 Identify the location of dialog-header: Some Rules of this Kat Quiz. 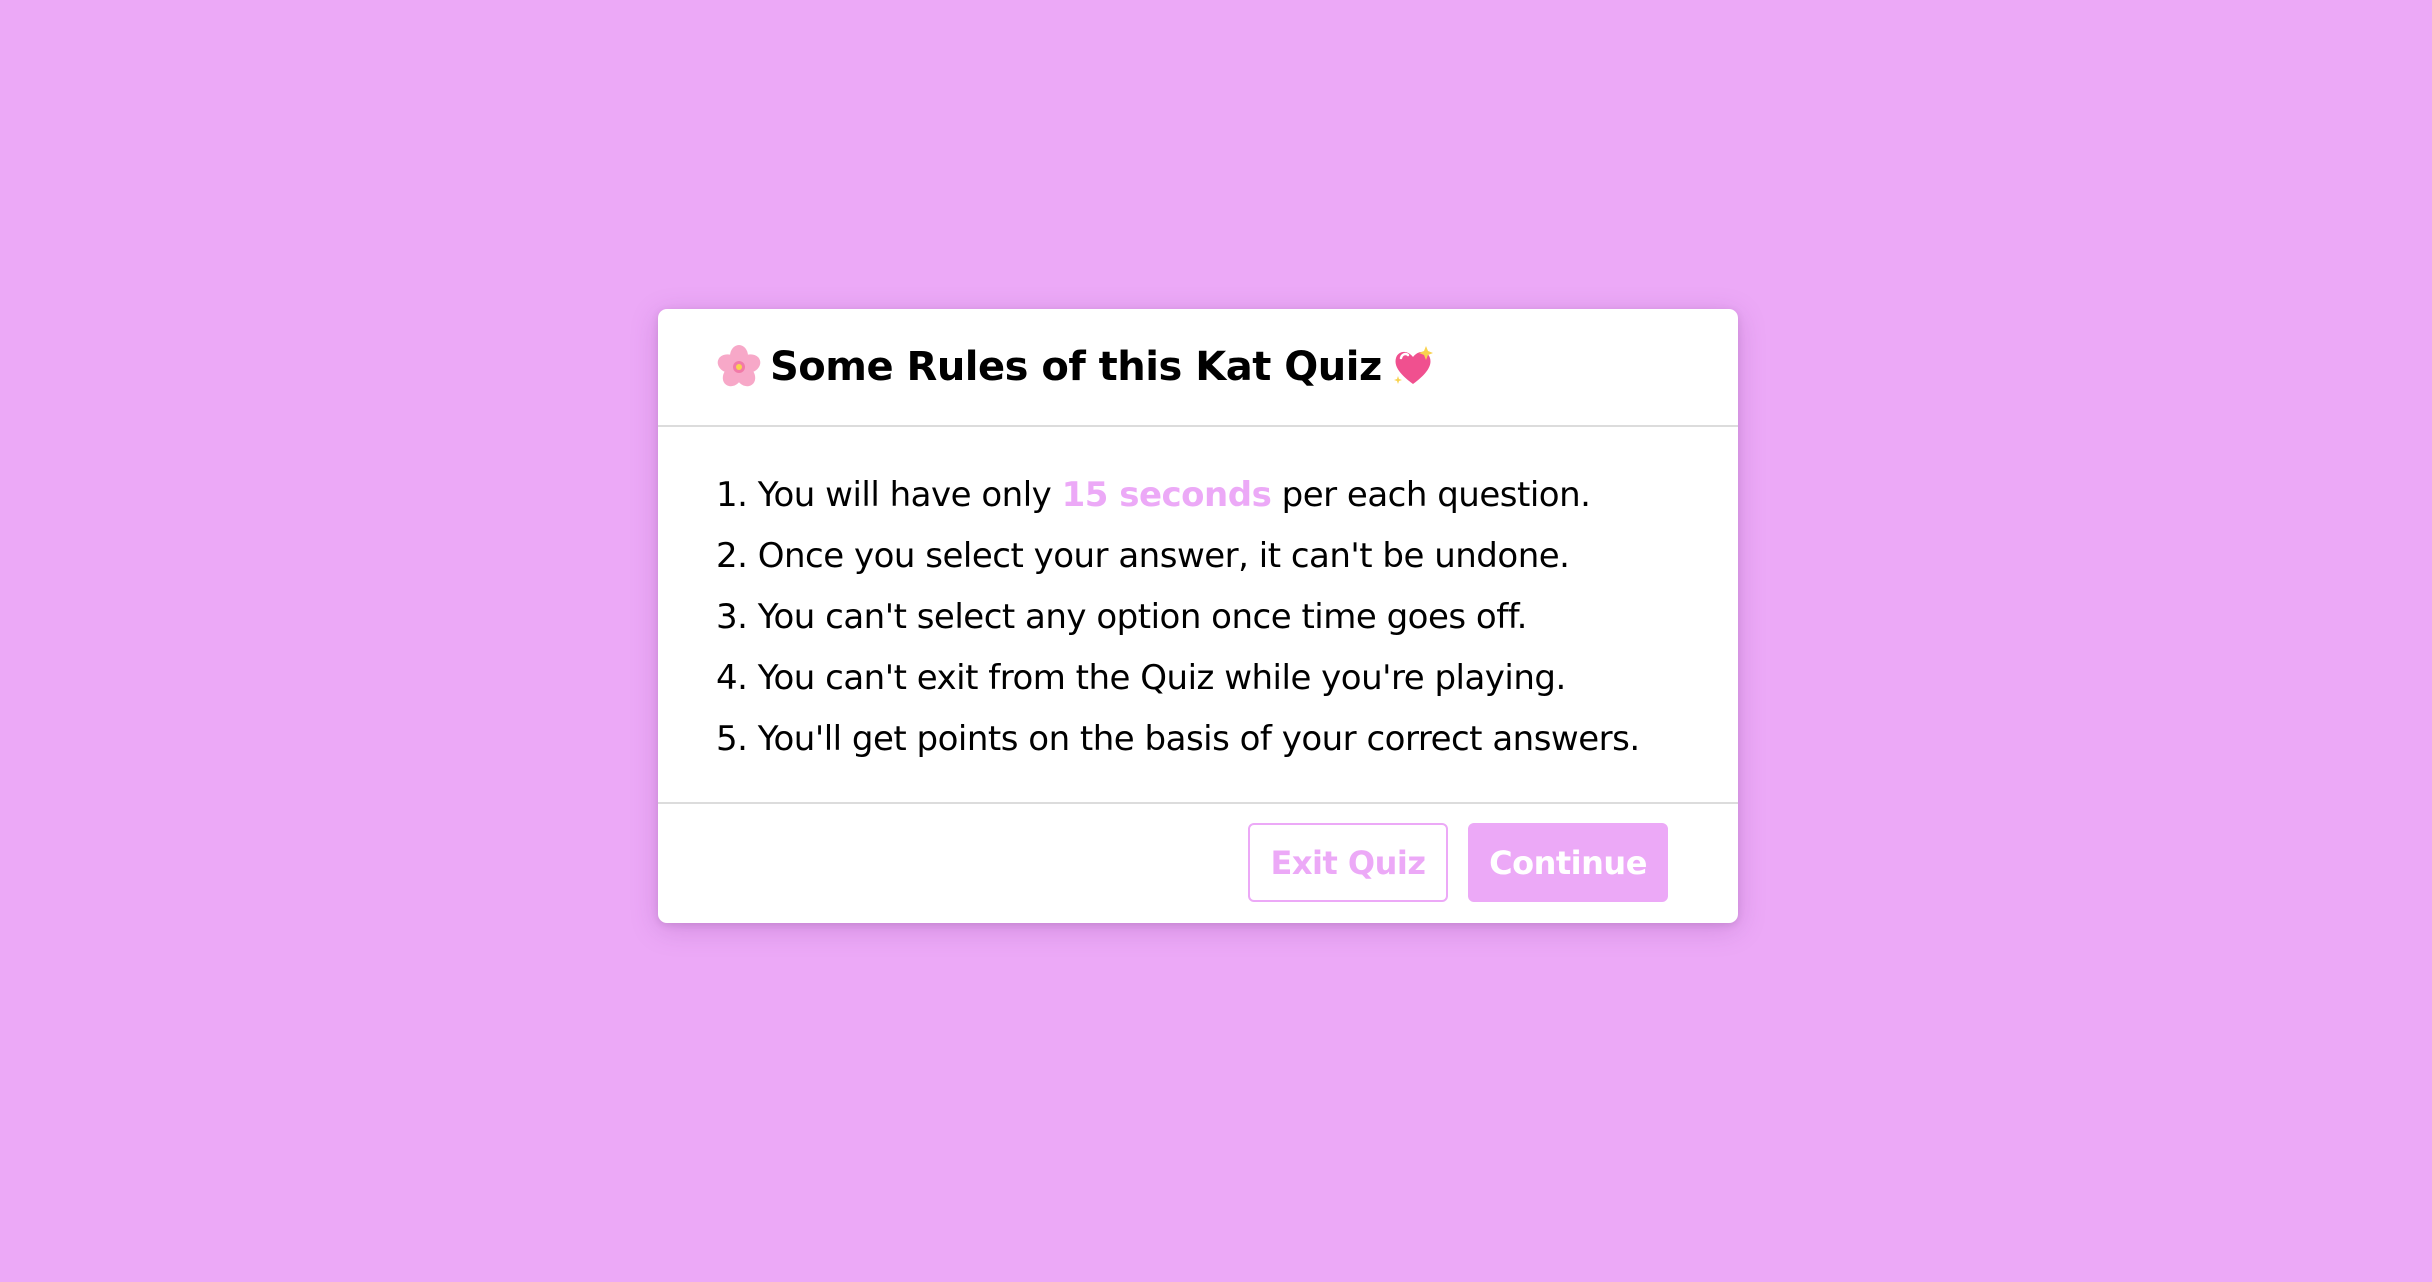
(1198, 368).